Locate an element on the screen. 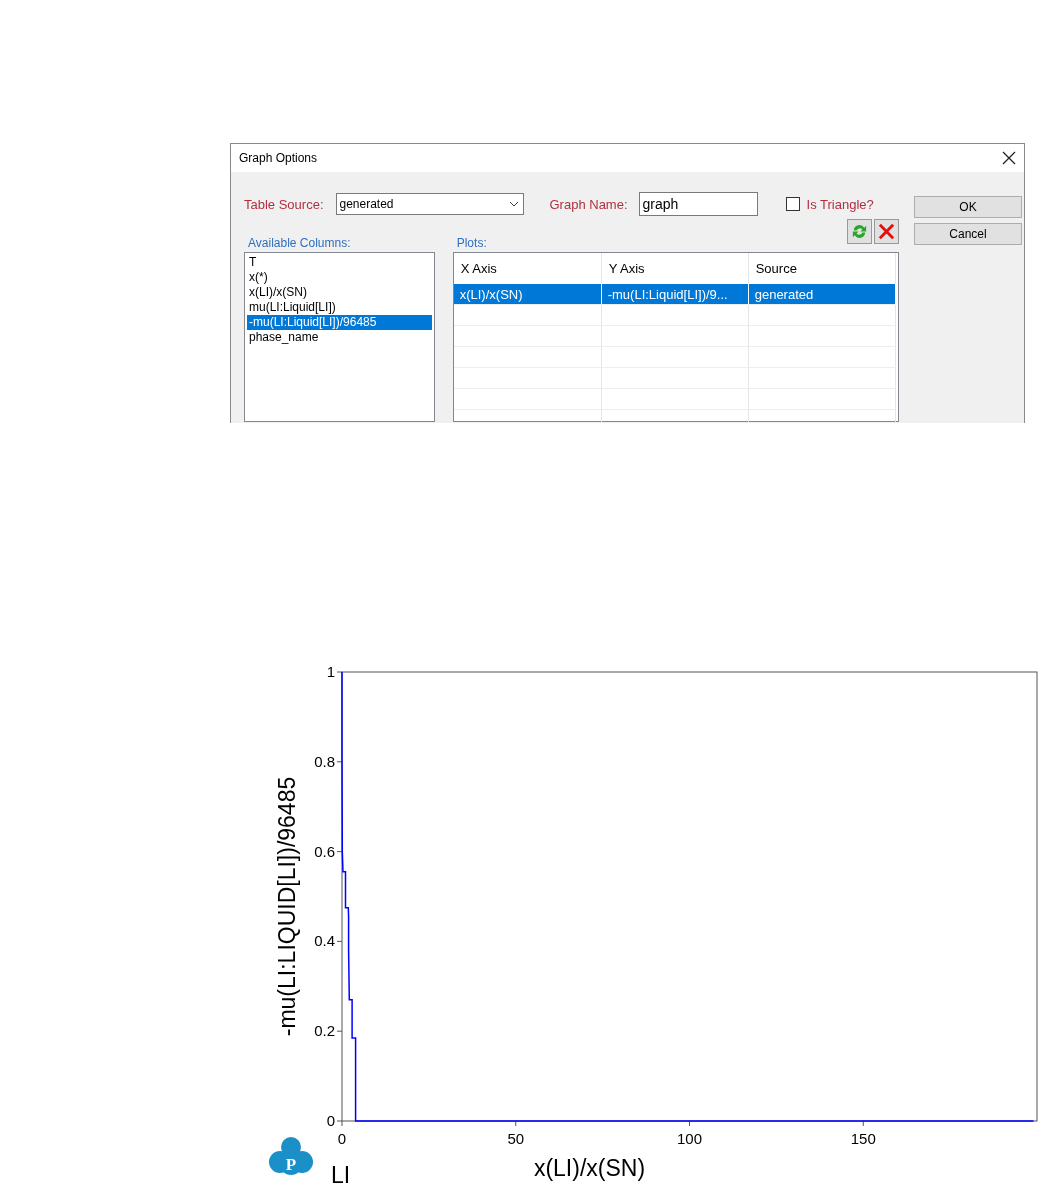  x-axis-title: x(LI)/x(SN) is located at coordinates (589, 1168).